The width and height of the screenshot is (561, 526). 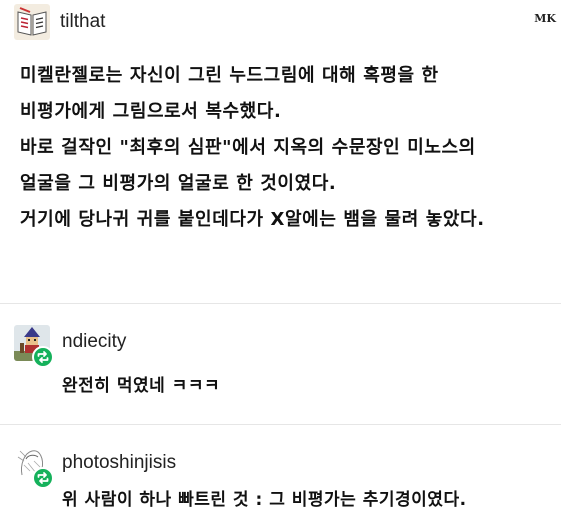 What do you see at coordinates (141, 386) in the screenshot?
I see `reblog-comment: 완전히 먹였네 ㅋㅋㅋ` at bounding box center [141, 386].